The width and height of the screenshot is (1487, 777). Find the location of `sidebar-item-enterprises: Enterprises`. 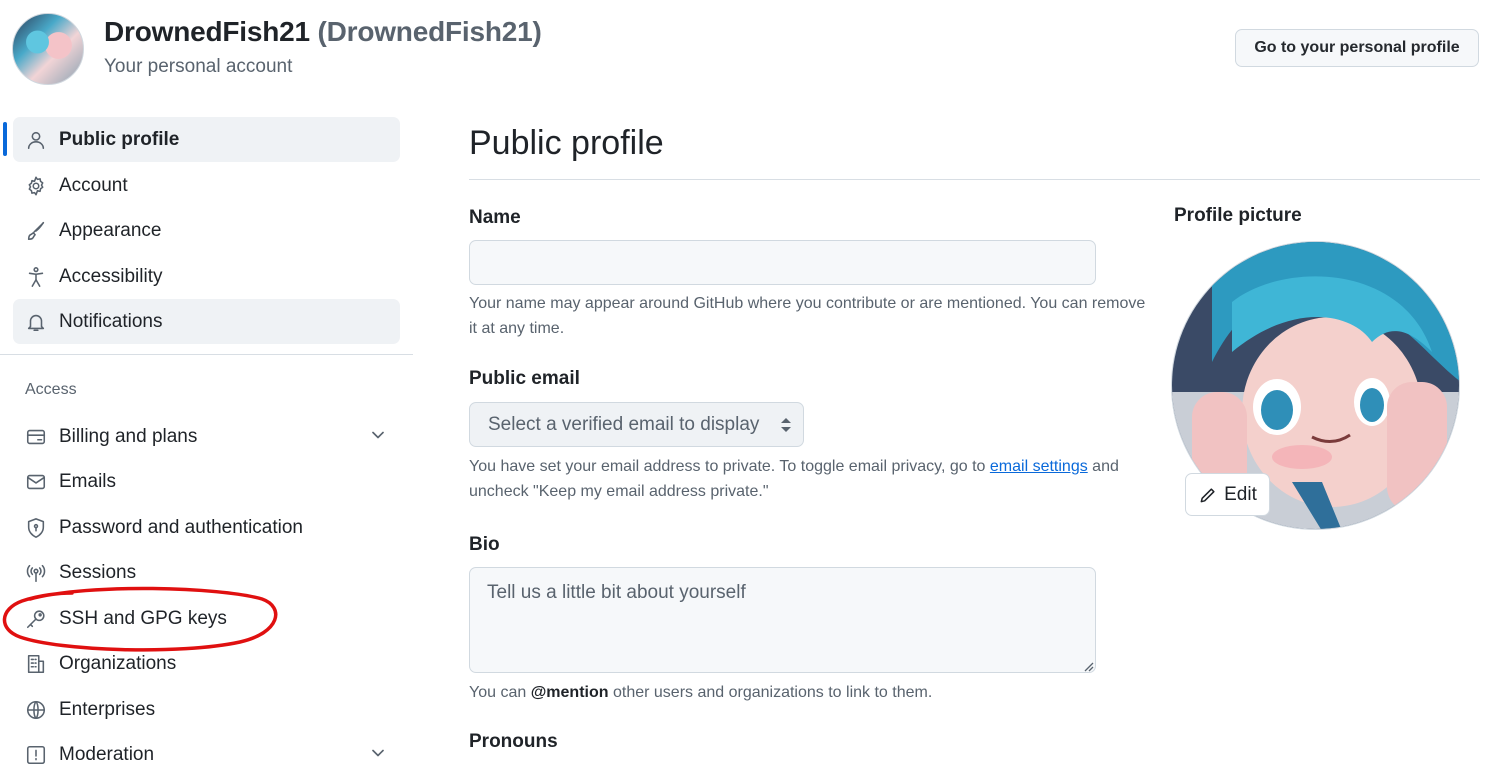

sidebar-item-enterprises: Enterprises is located at coordinates (206, 709).